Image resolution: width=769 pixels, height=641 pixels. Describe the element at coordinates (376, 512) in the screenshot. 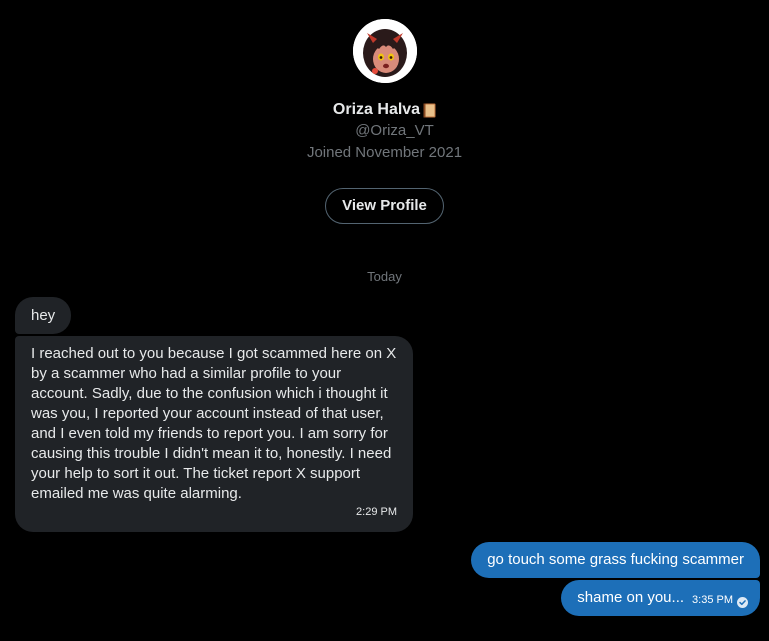

I see `message-timestamp: 2:29 PM` at that location.